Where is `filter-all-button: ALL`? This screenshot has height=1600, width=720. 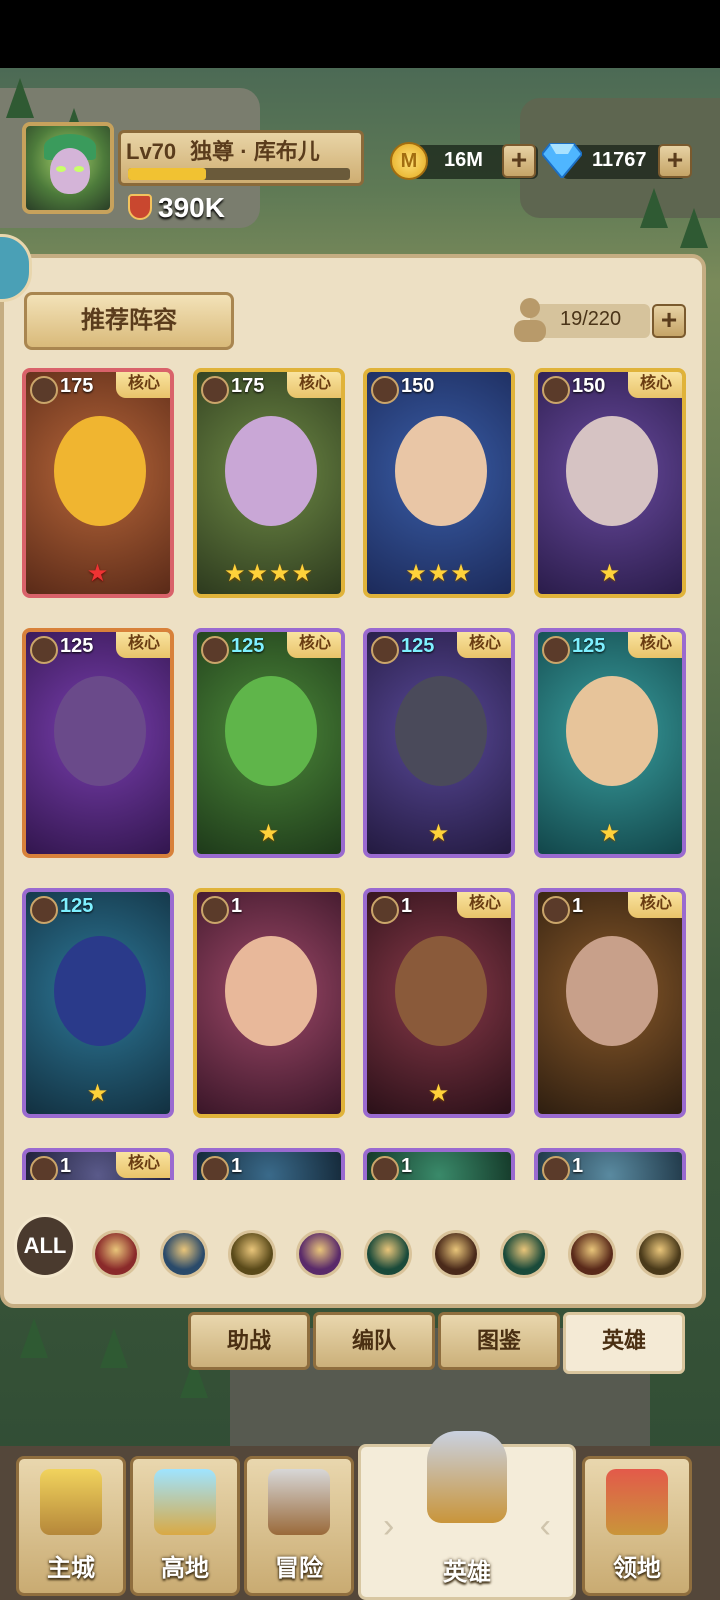 filter-all-button: ALL is located at coordinates (45, 1246).